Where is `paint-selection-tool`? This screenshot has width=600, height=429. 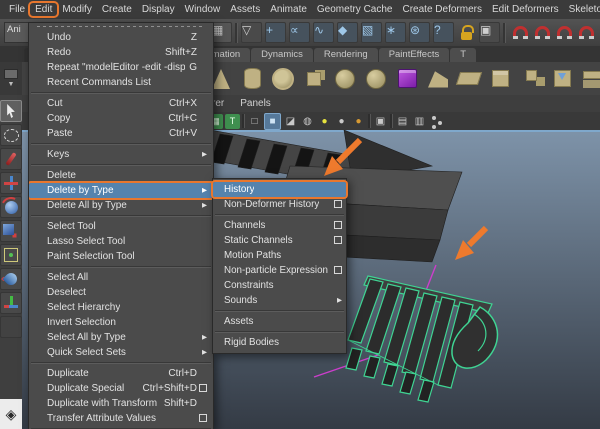
paint-selection-tool is located at coordinates (11, 159).